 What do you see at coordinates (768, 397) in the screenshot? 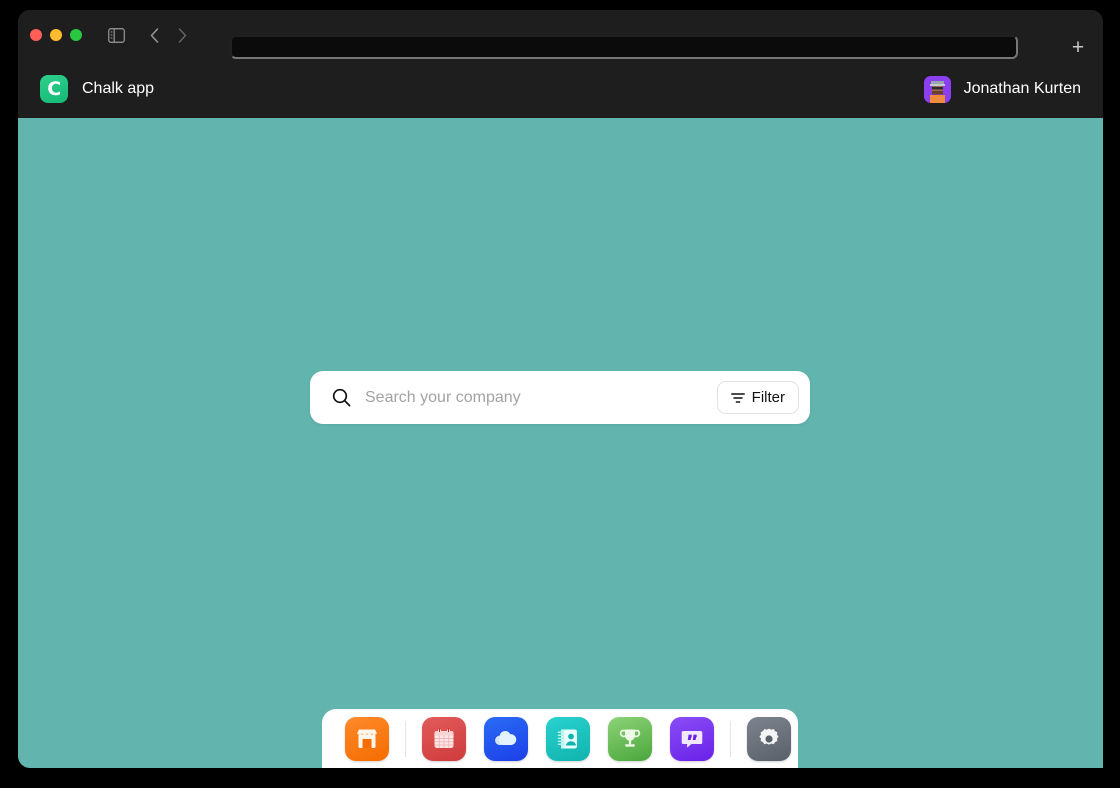
I see `filter-label: Filter` at bounding box center [768, 397].